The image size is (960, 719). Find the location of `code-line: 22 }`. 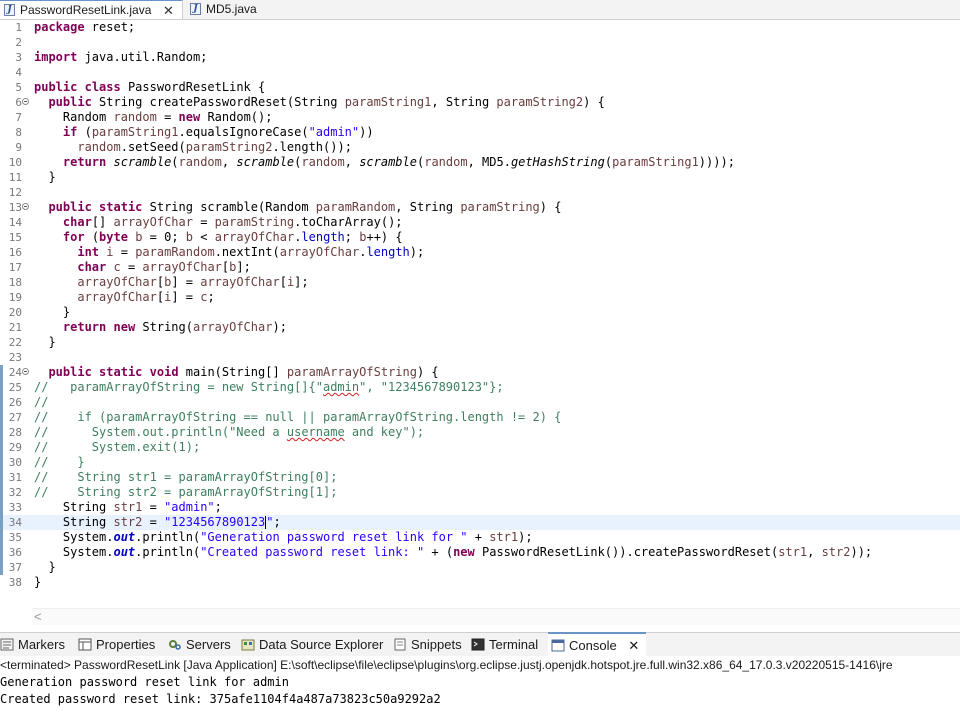

code-line: 22 } is located at coordinates (480, 342).